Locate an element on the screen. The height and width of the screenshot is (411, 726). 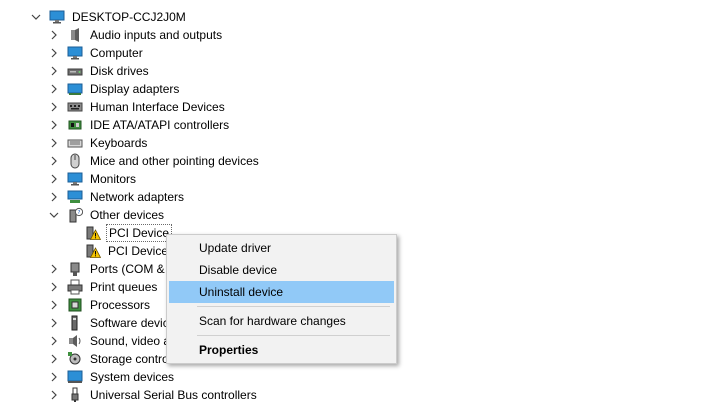
display-adapter-icon is located at coordinates (75, 89).